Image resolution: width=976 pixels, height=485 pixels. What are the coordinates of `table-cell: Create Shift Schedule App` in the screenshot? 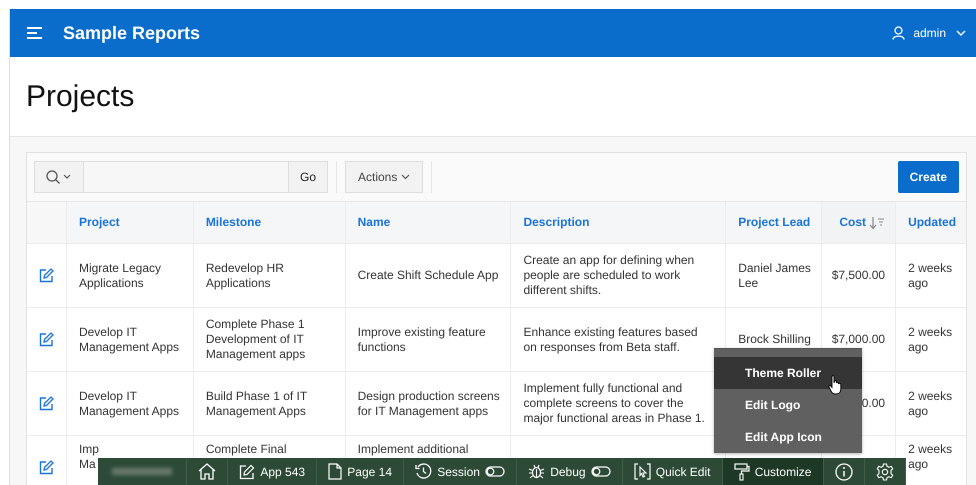 It's located at (428, 275).